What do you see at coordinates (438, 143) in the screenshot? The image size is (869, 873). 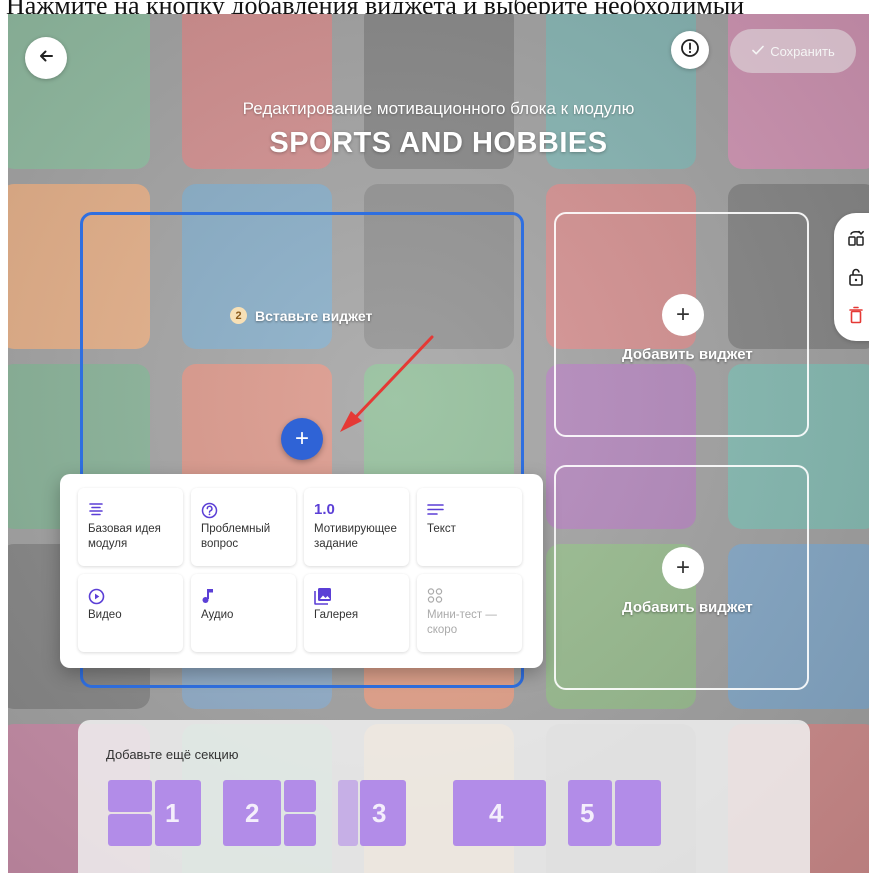 I see `page-title: SPORTS AND HOBBIES` at bounding box center [438, 143].